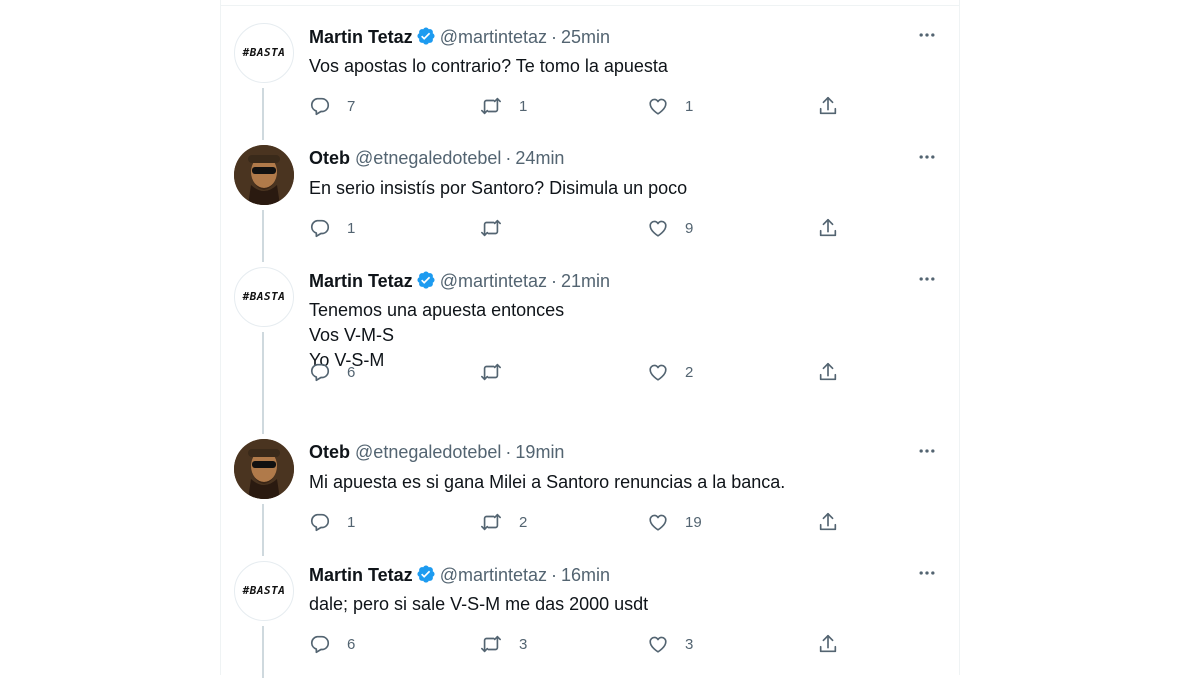 This screenshot has height=678, width=1200. I want to click on tweet-actions: 62, so click(589, 373).